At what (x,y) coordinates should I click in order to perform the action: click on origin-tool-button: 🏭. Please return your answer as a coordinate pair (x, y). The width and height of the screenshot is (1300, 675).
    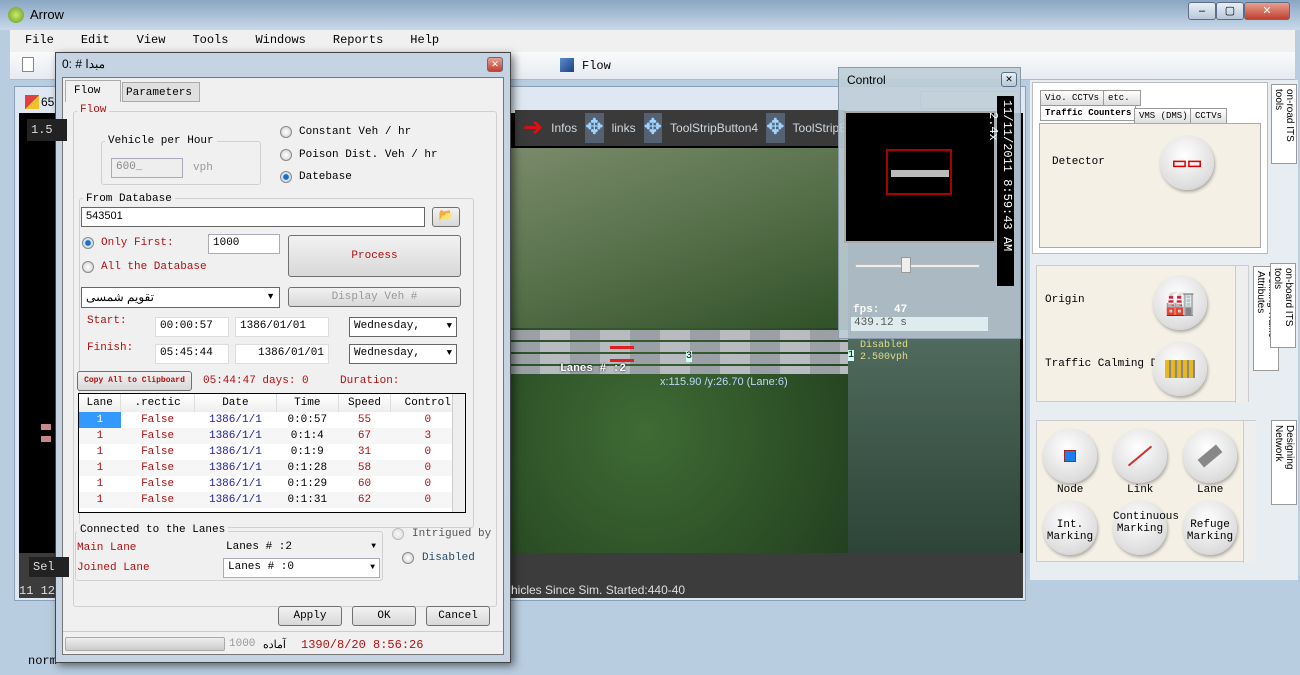
    Looking at the image, I should click on (1180, 303).